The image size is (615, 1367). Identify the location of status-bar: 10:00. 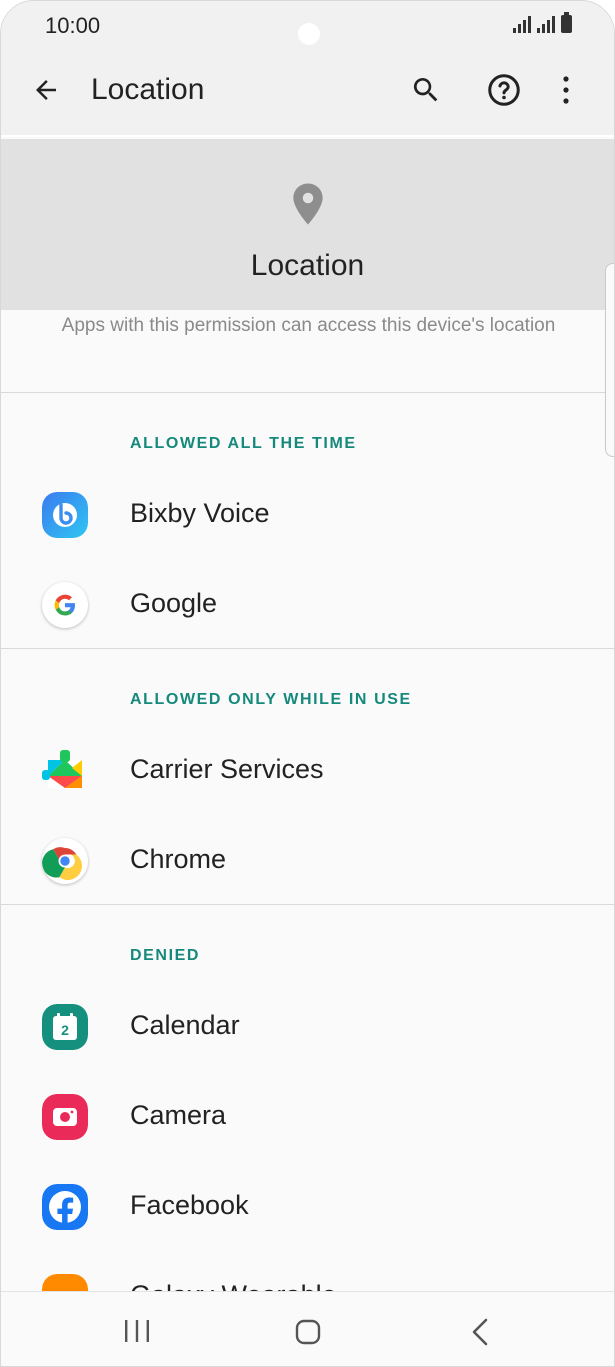
(307, 23).